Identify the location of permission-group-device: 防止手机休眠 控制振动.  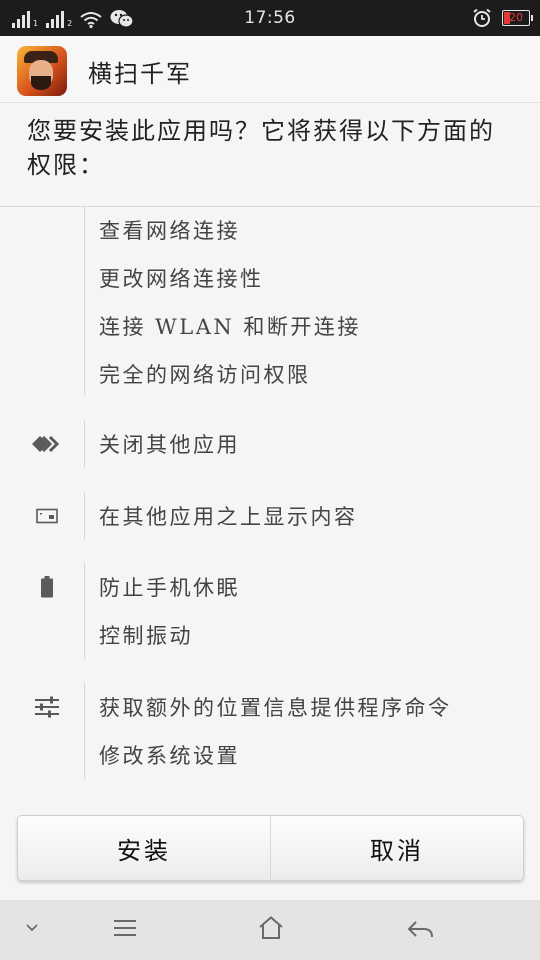
(270, 611).